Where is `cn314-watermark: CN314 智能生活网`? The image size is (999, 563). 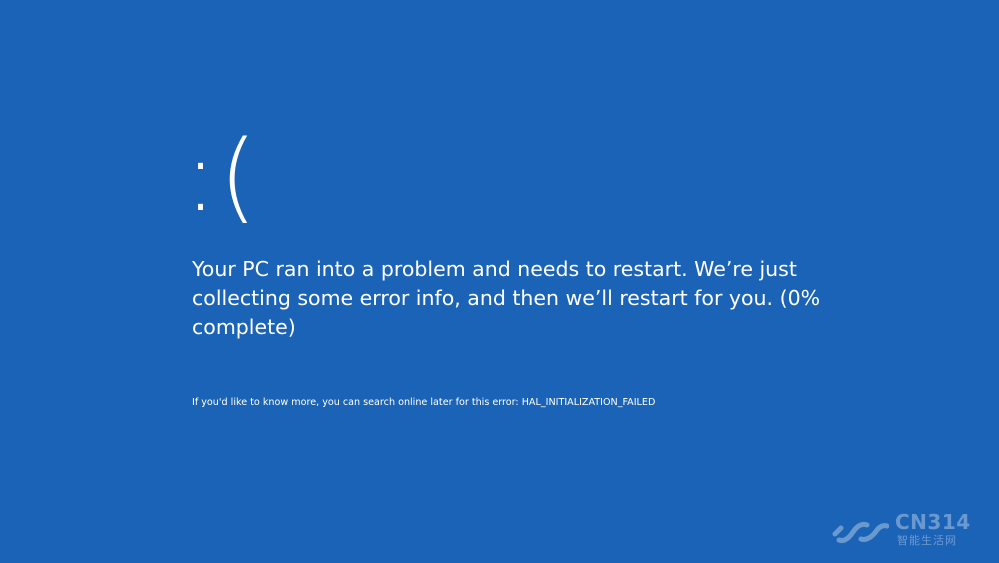 cn314-watermark: CN314 智能生活网 is located at coordinates (910, 531).